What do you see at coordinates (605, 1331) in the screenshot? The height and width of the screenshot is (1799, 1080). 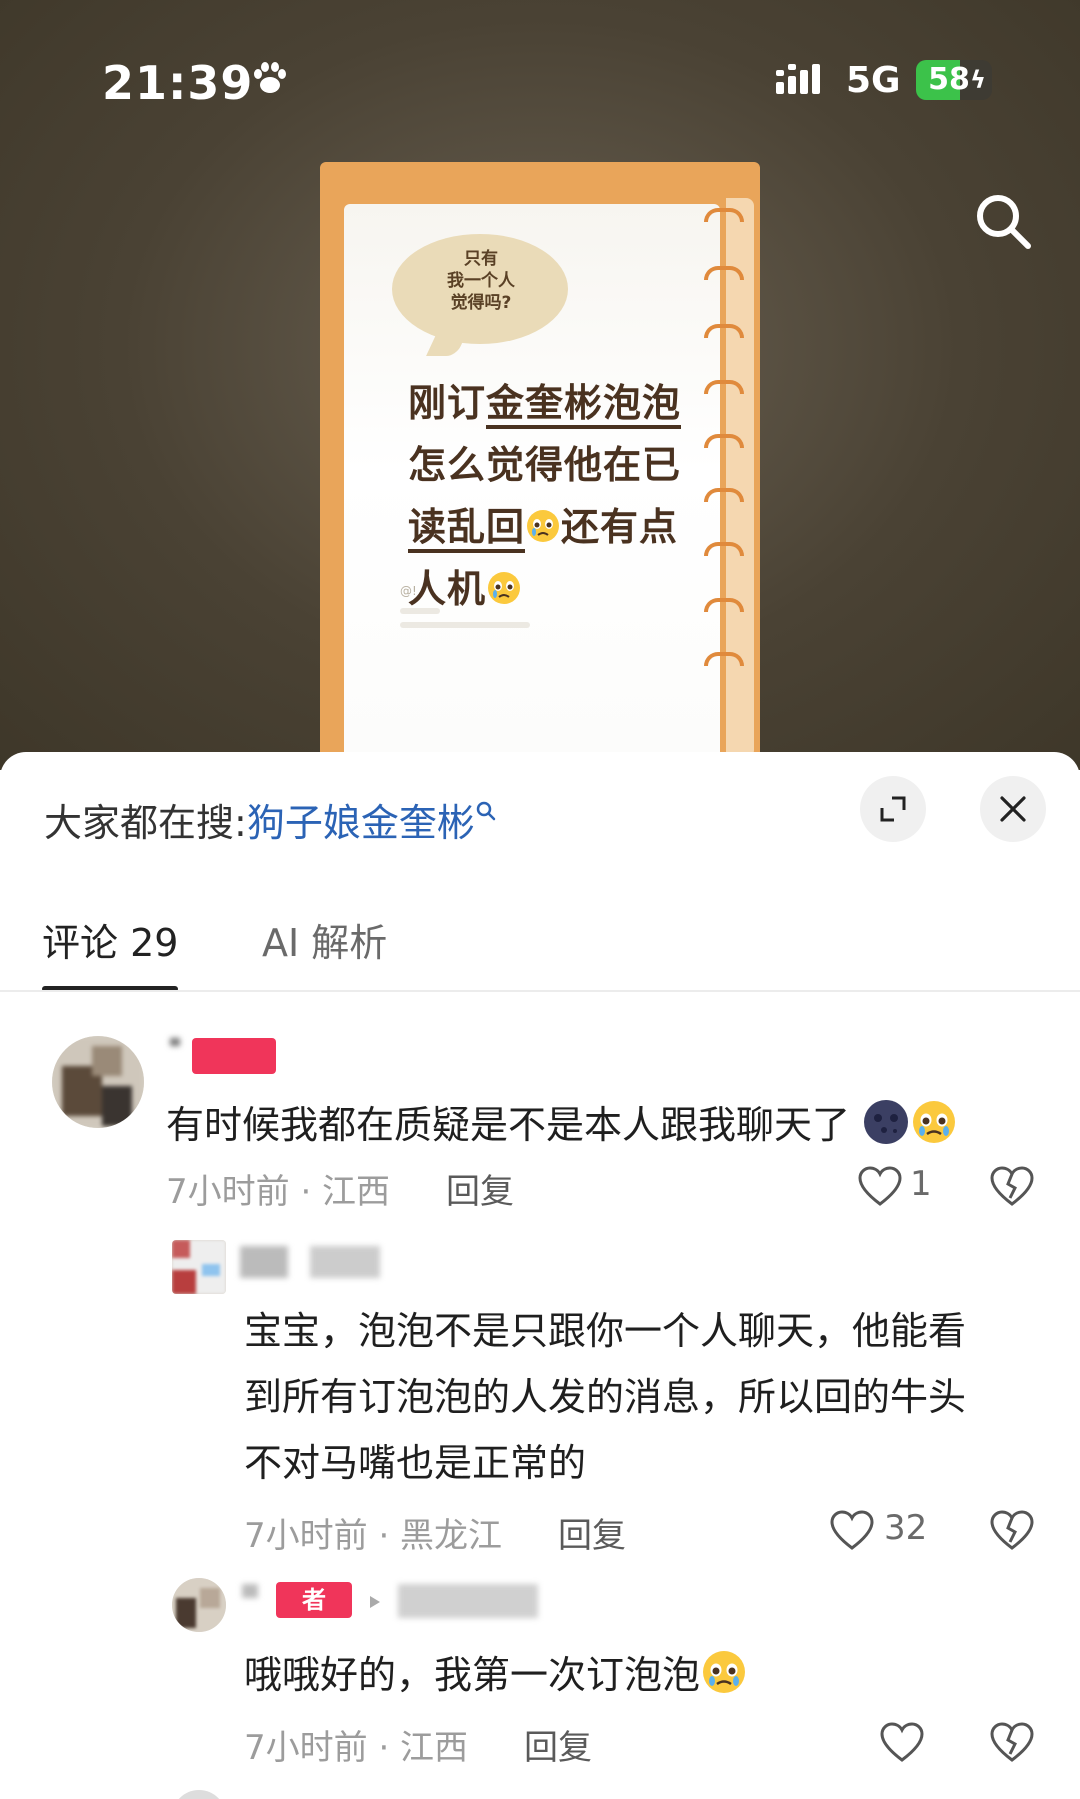 I see `comment-line: 宝宝，泡泡不是只跟你一个人聊天，他能看` at bounding box center [605, 1331].